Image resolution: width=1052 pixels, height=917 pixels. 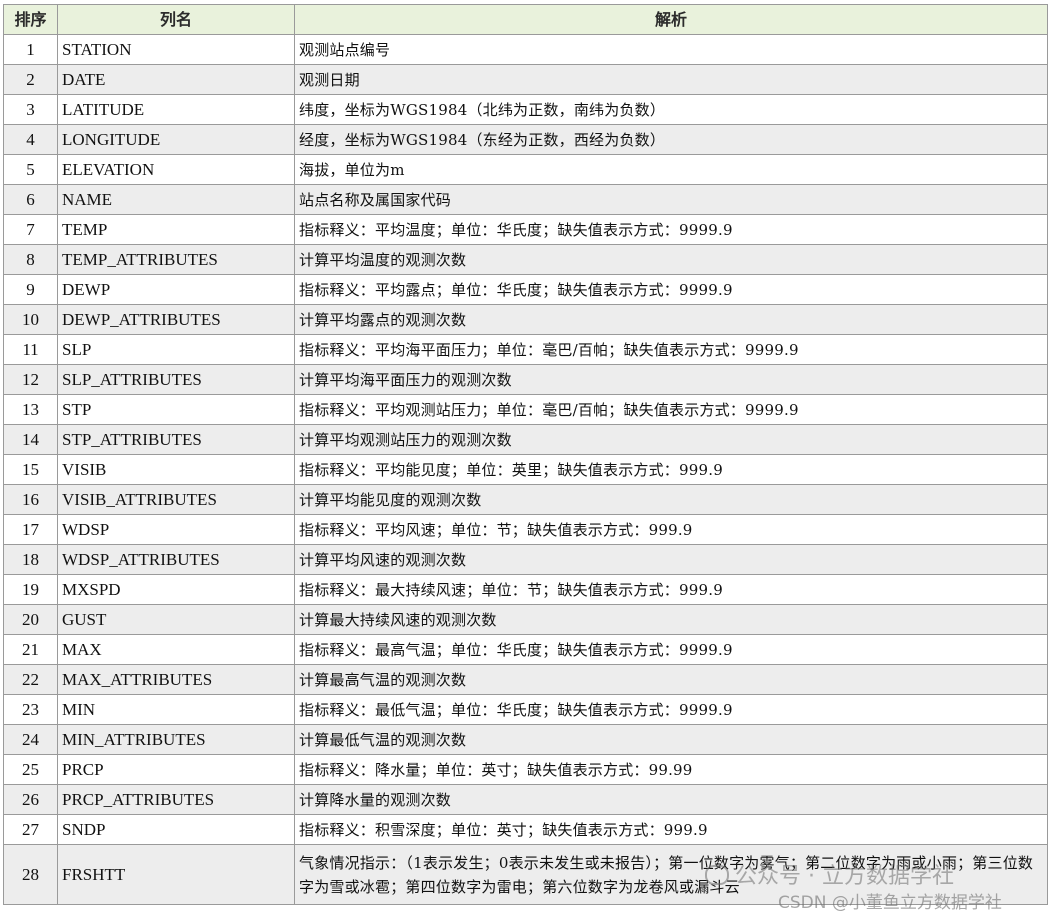 What do you see at coordinates (671, 769) in the screenshot?
I see `cell-description: 指标释义：降水量；单位：英寸；缺失值表示方式：99.99` at bounding box center [671, 769].